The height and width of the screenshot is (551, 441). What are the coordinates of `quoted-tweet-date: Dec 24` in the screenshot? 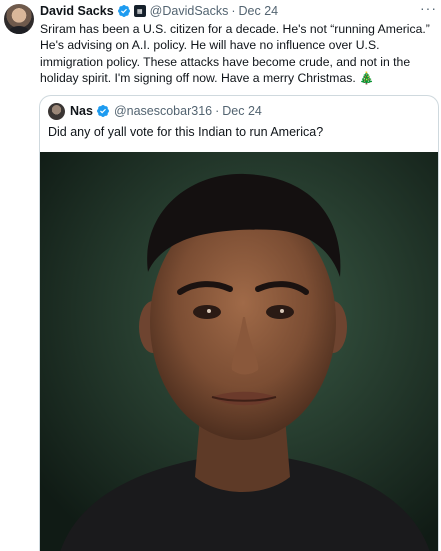 It's located at (242, 111).